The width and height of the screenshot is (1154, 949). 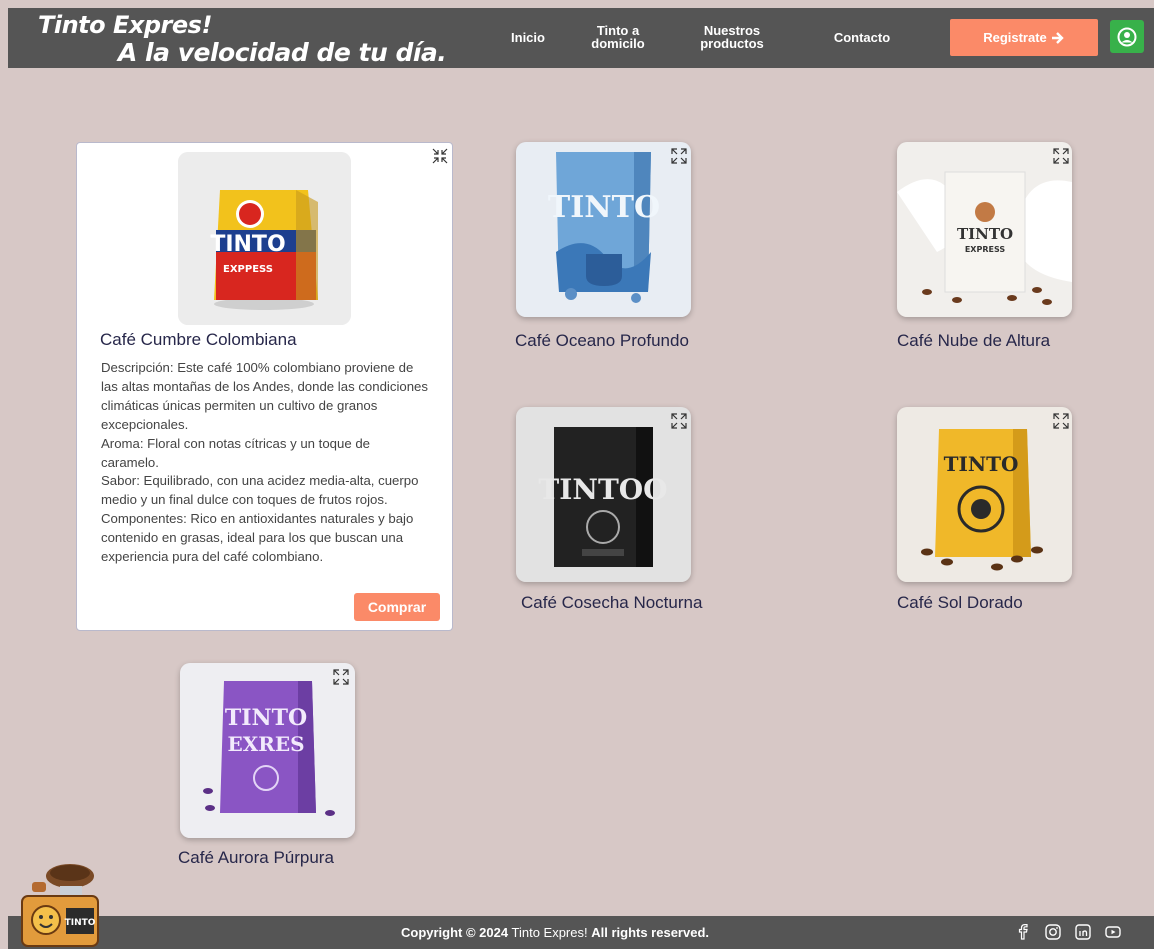 I want to click on nav-label: Inicio, so click(x=528, y=37).